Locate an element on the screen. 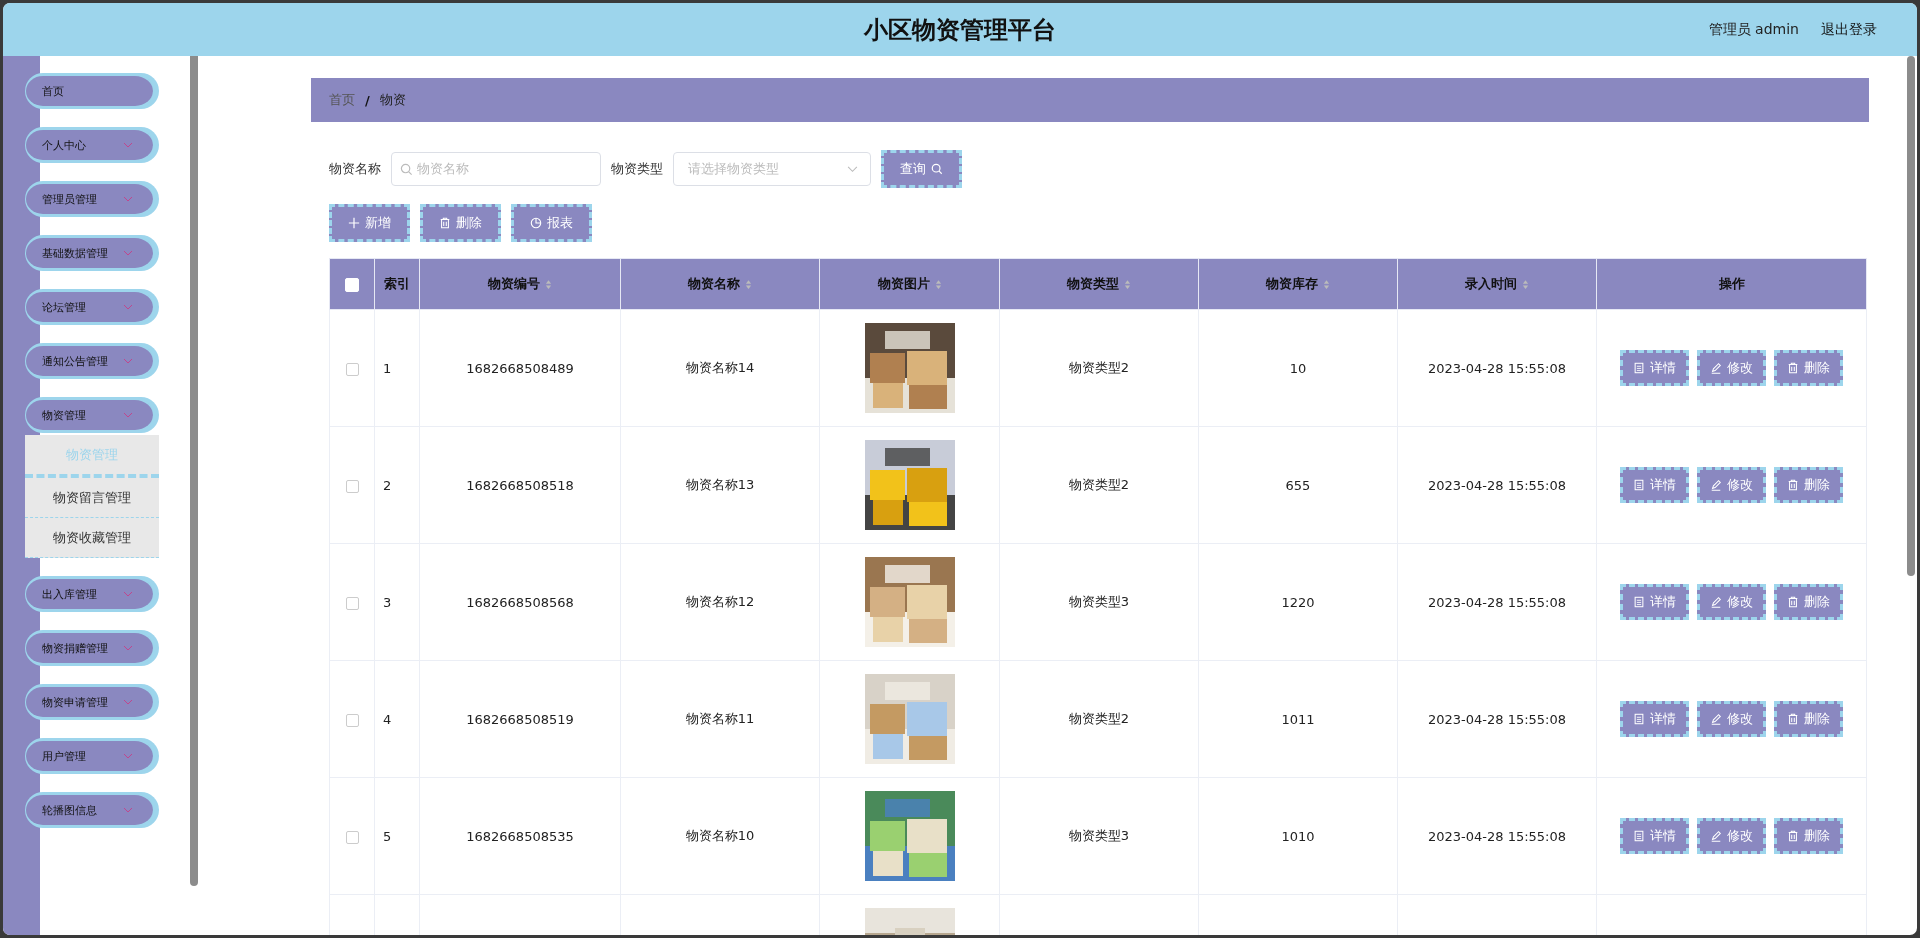 Image resolution: width=1920 pixels, height=938 pixels. field-label: 物资名称 is located at coordinates (355, 169).